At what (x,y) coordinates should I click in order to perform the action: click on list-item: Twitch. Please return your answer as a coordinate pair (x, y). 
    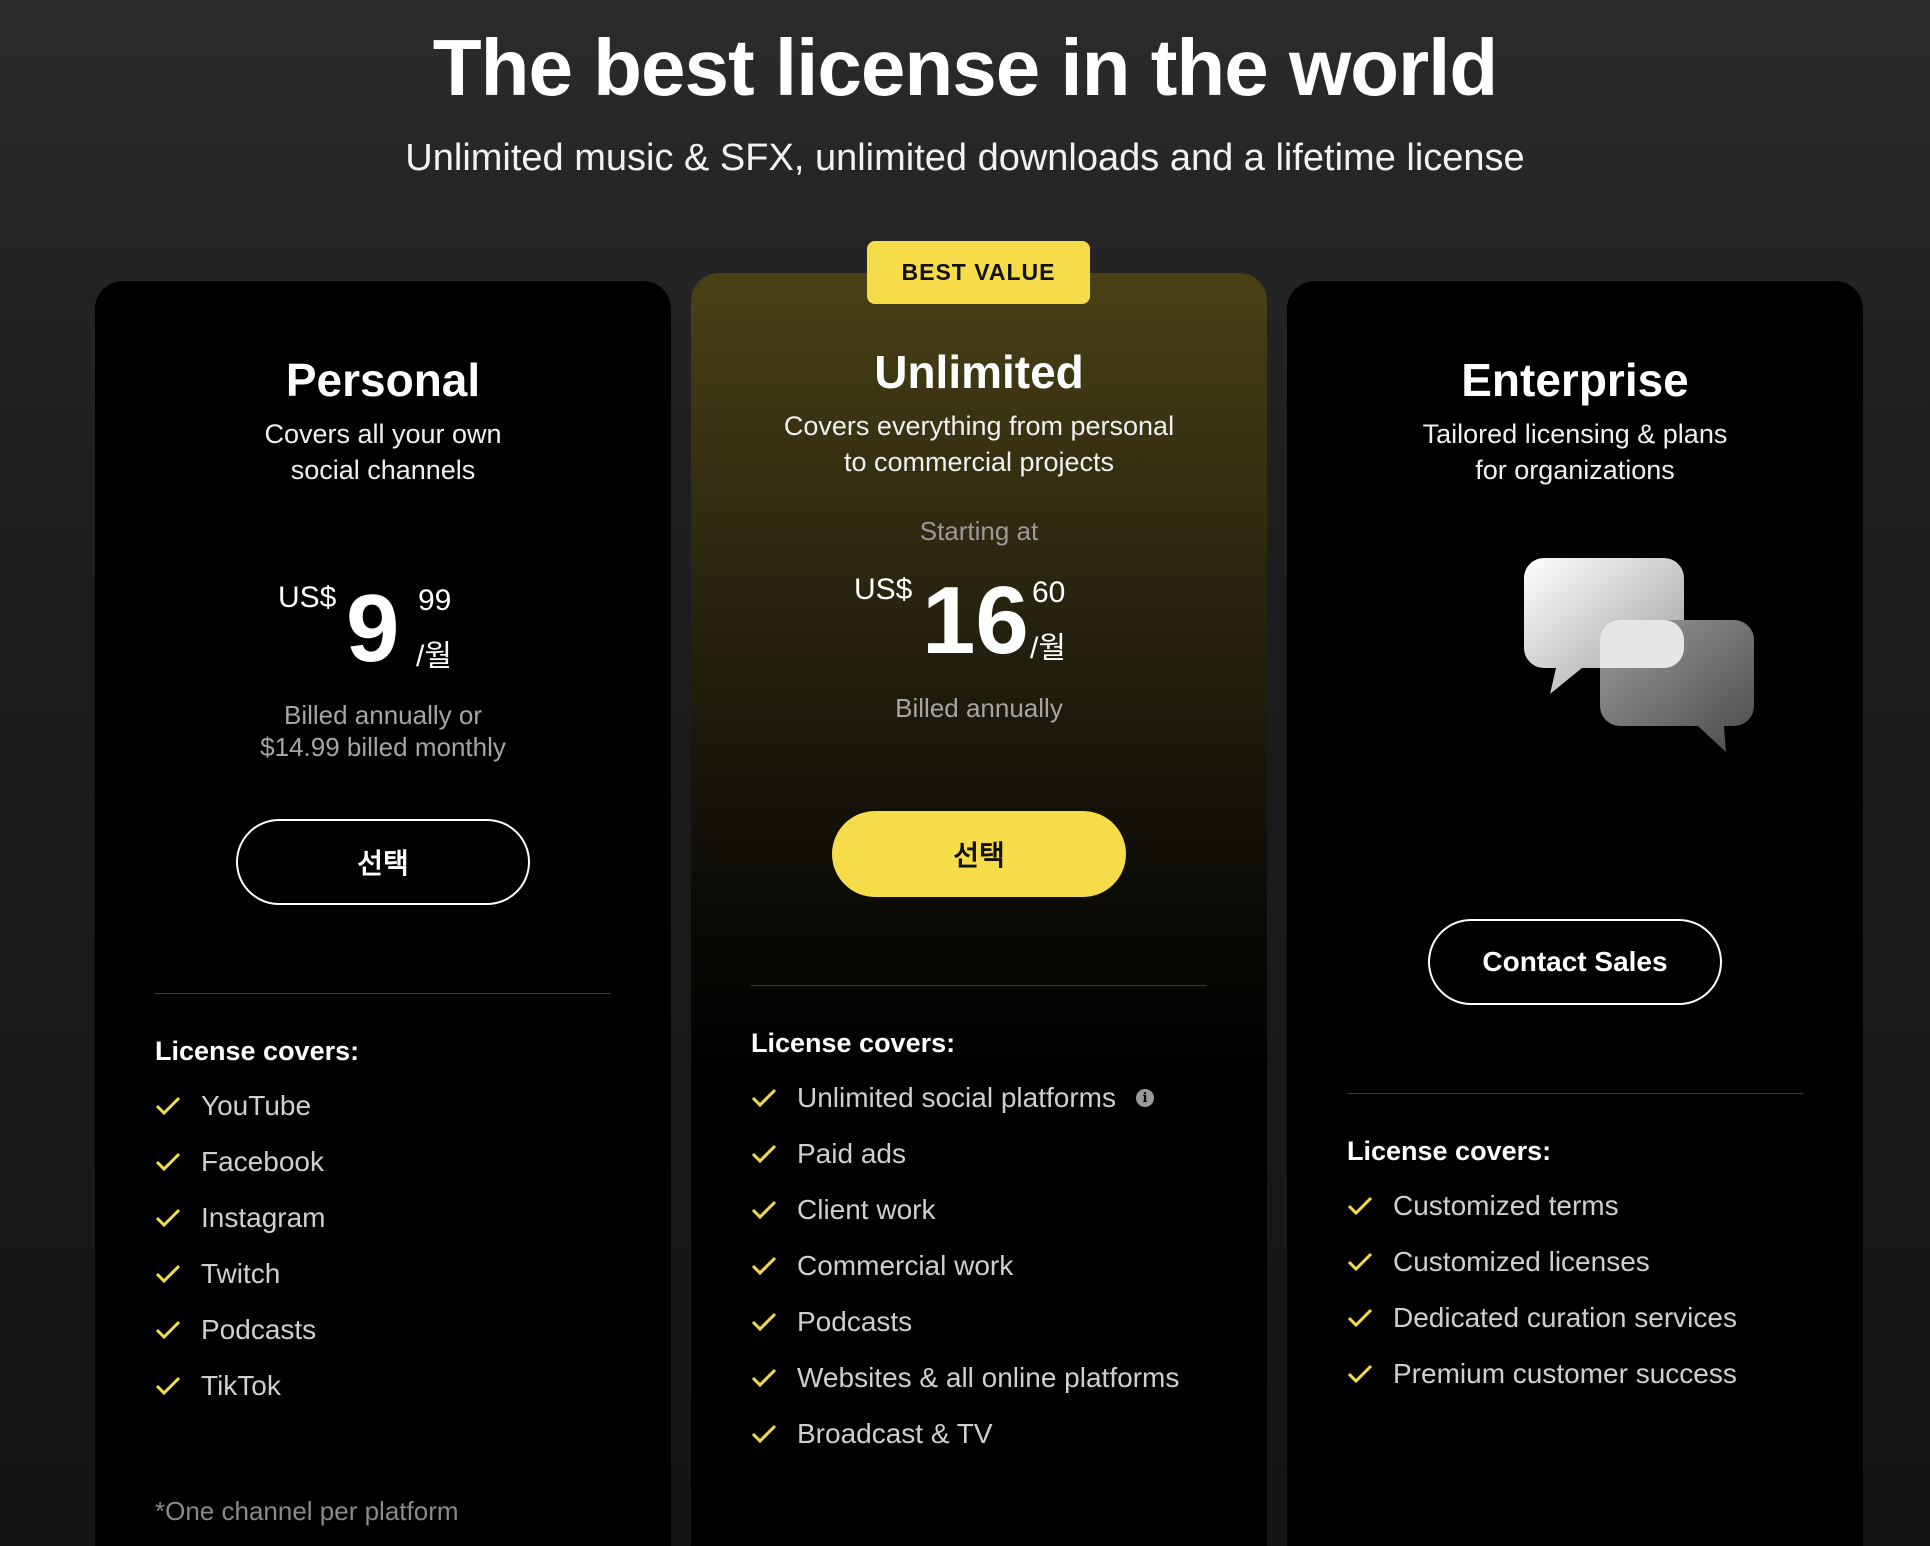
    Looking at the image, I should click on (240, 1274).